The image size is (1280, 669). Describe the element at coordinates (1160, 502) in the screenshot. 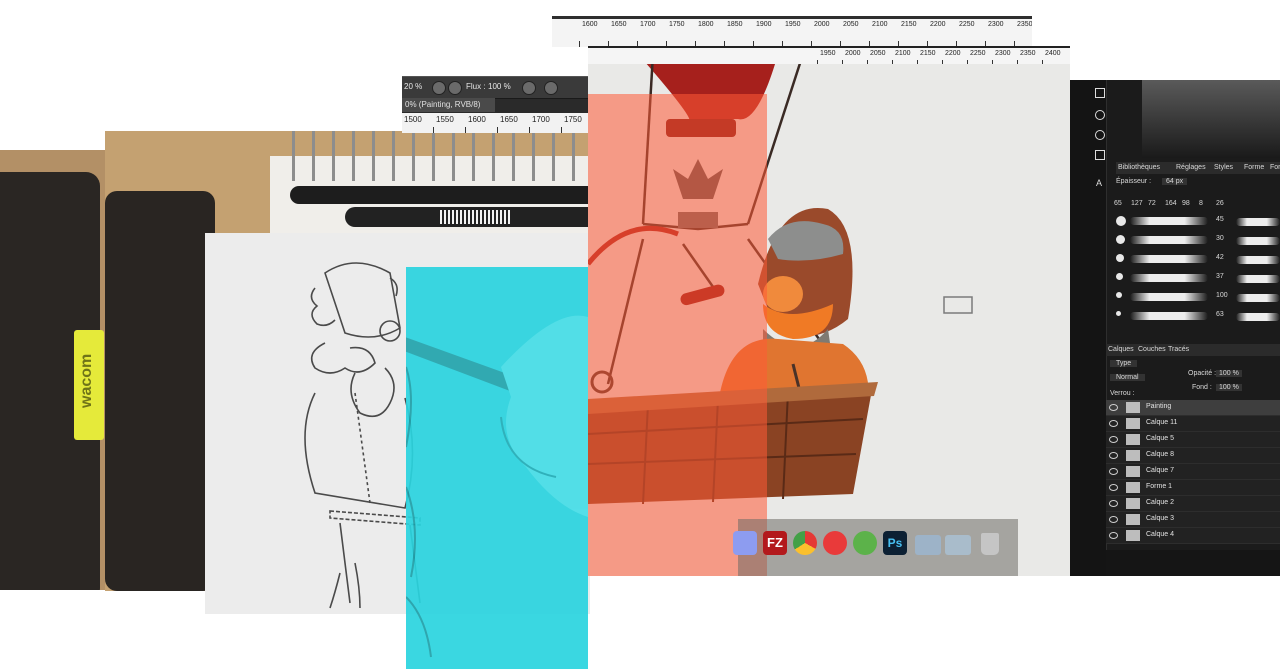

I see `layer-name: Calque 2` at that location.